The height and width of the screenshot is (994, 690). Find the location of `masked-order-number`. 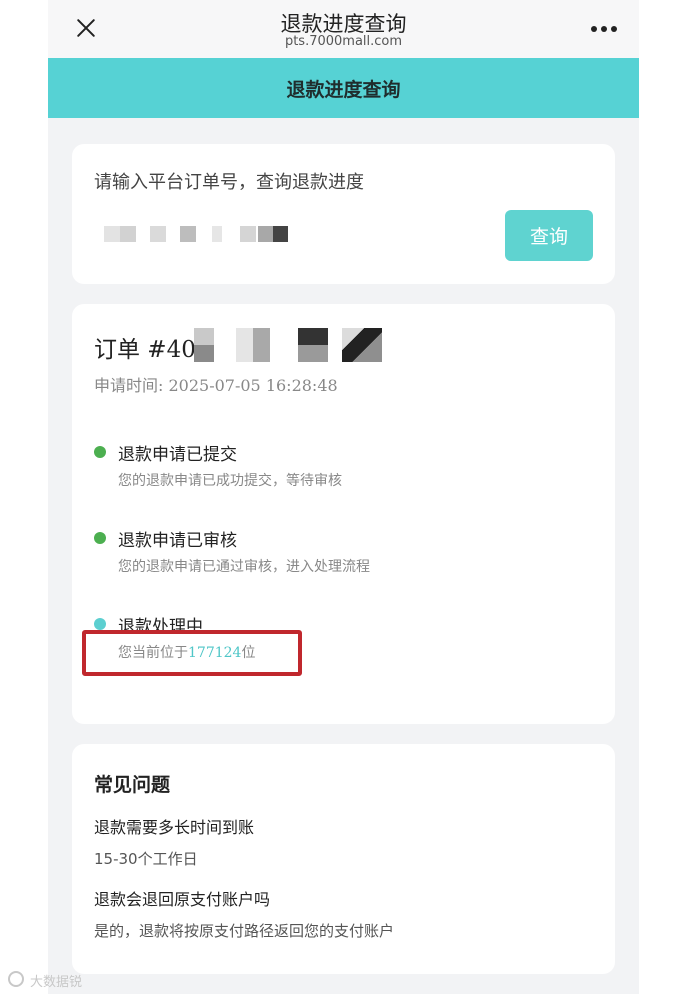

masked-order-number is located at coordinates (120, 234).